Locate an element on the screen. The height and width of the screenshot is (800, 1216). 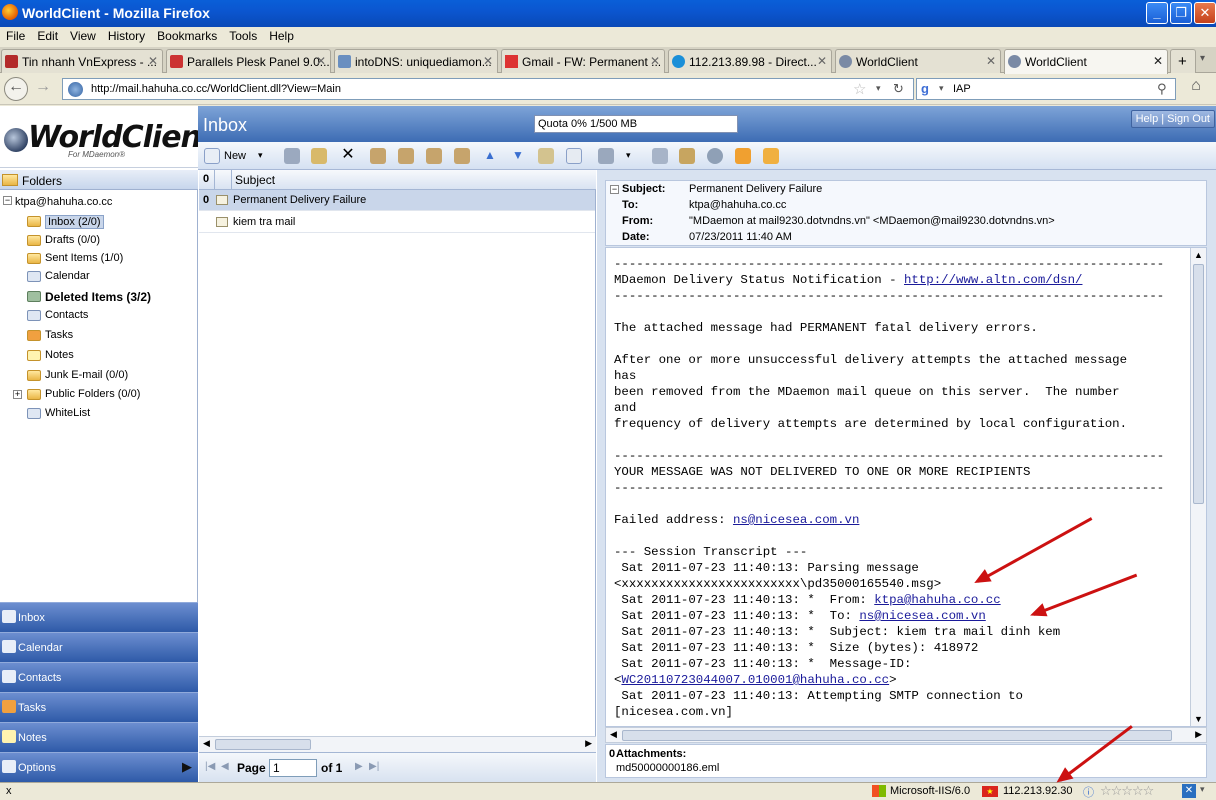
search-input: IAP is located at coordinates (962, 89).